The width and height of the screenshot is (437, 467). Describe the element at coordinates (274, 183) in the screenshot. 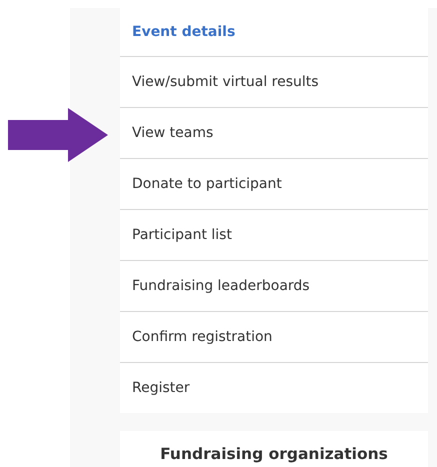

I see `menu-item: Donate to participant` at that location.